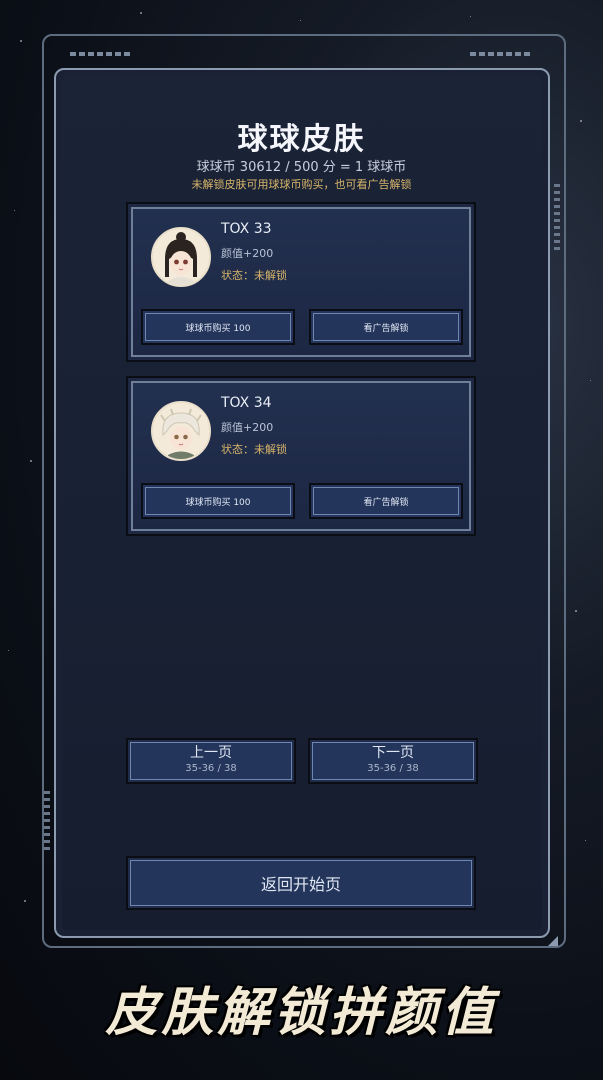 The width and height of the screenshot is (603, 1080). What do you see at coordinates (301, 184) in the screenshot?
I see `unlock-hint: 未解锁皮肤可用球球币购买，也可看广告解锁` at bounding box center [301, 184].